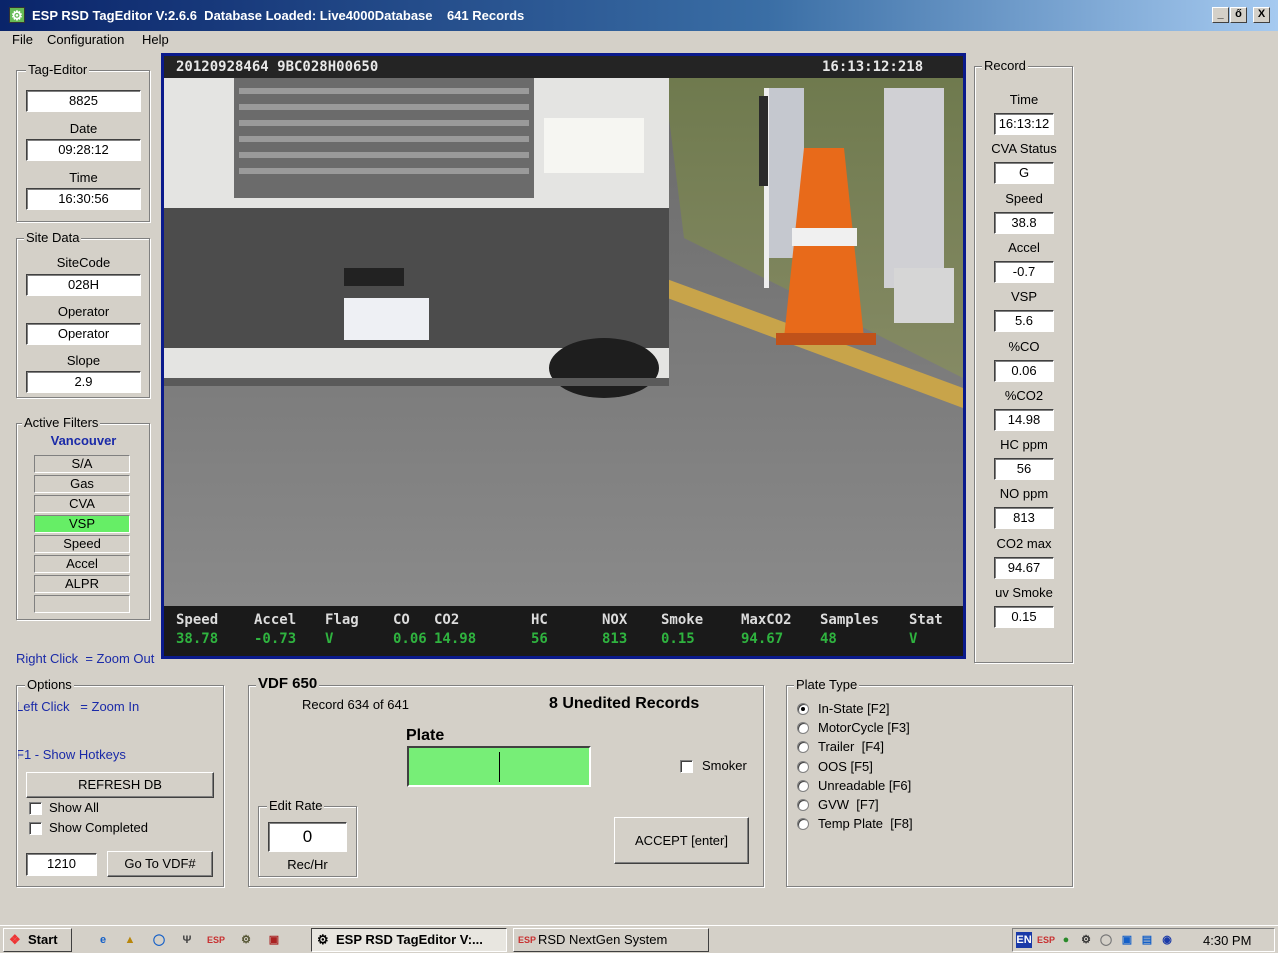  What do you see at coordinates (1227, 940) in the screenshot?
I see `clock: 4:30 PM` at bounding box center [1227, 940].